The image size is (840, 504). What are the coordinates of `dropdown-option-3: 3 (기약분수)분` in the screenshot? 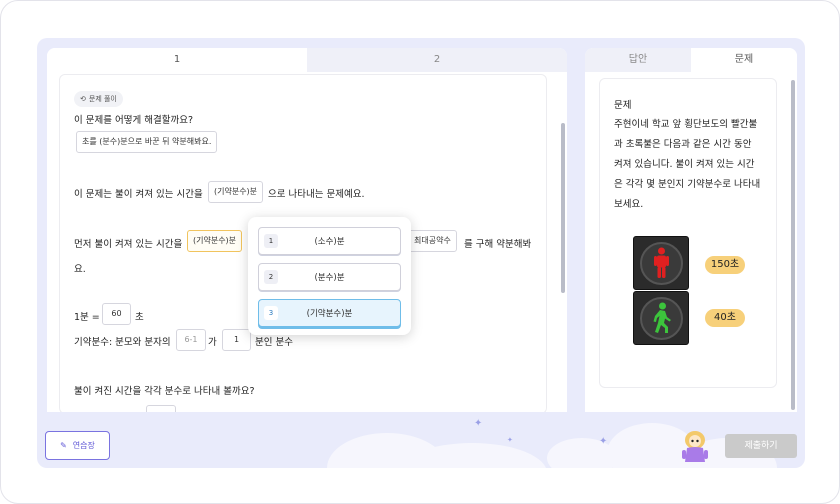 It's located at (329, 313).